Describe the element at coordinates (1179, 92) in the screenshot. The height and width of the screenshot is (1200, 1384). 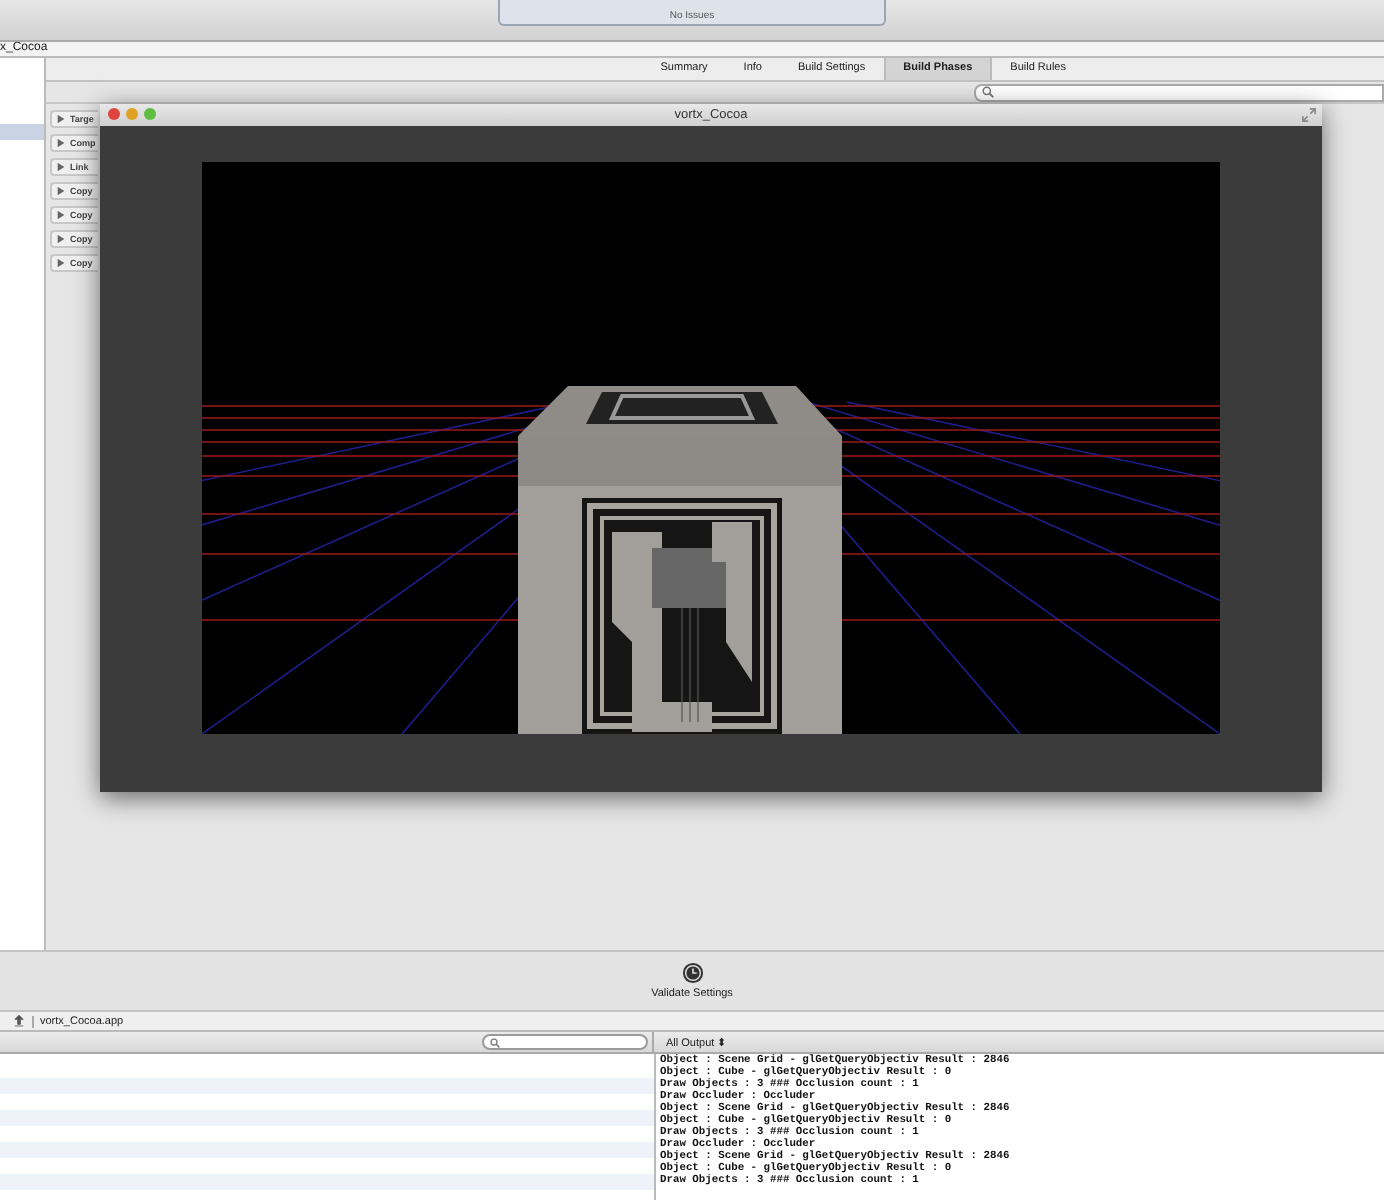
I see `search-field` at that location.